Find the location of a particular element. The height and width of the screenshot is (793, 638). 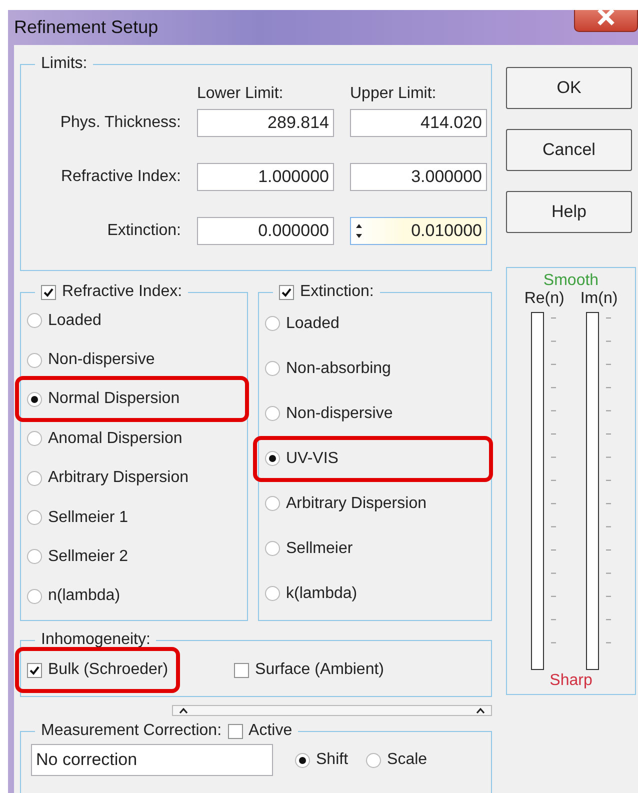

input-field: 289.814 is located at coordinates (265, 123).